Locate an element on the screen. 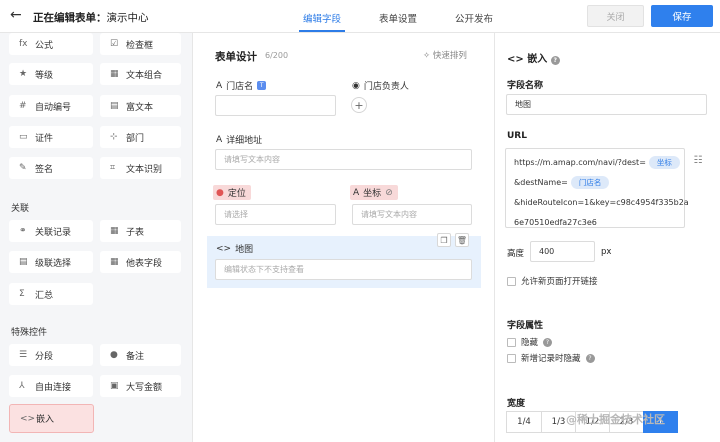 The width and height of the screenshot is (720, 442). component-summary: Σ 汇总 is located at coordinates (51, 294).